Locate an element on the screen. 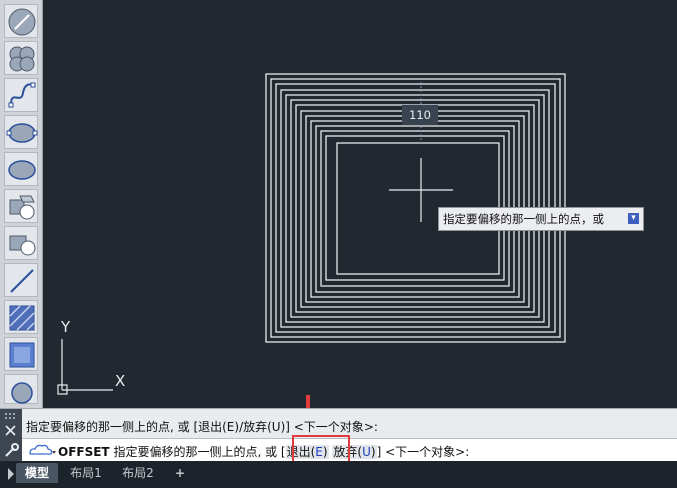  wrench-icon is located at coordinates (12, 450).